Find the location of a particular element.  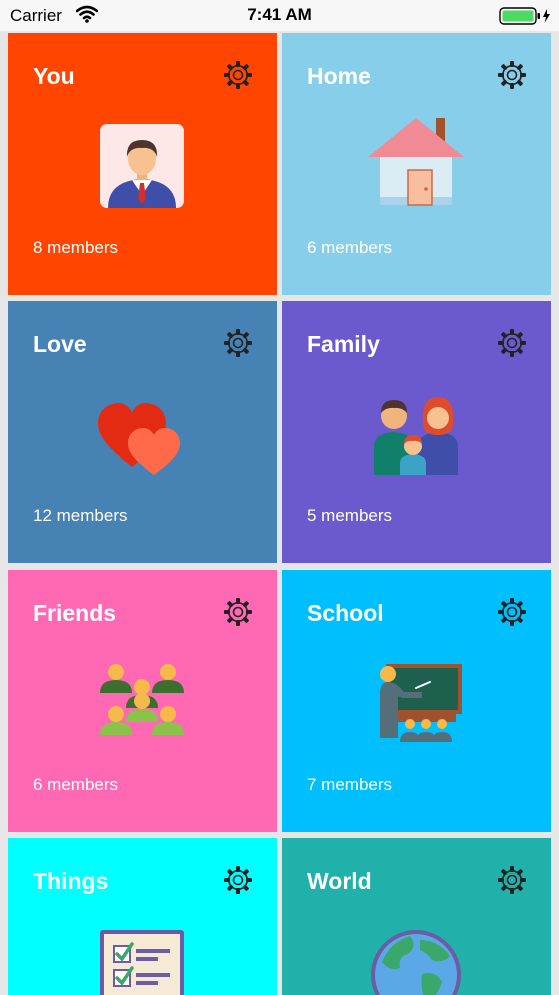

friends-group-icon is located at coordinates (142, 699).